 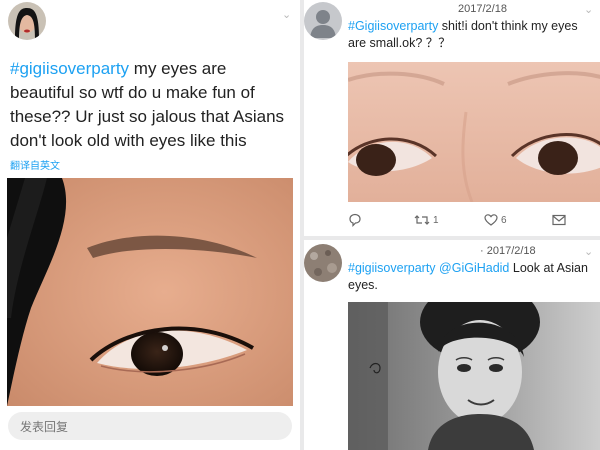 I want to click on hashtag-link: #Gigiisoverparty, so click(x=393, y=26).